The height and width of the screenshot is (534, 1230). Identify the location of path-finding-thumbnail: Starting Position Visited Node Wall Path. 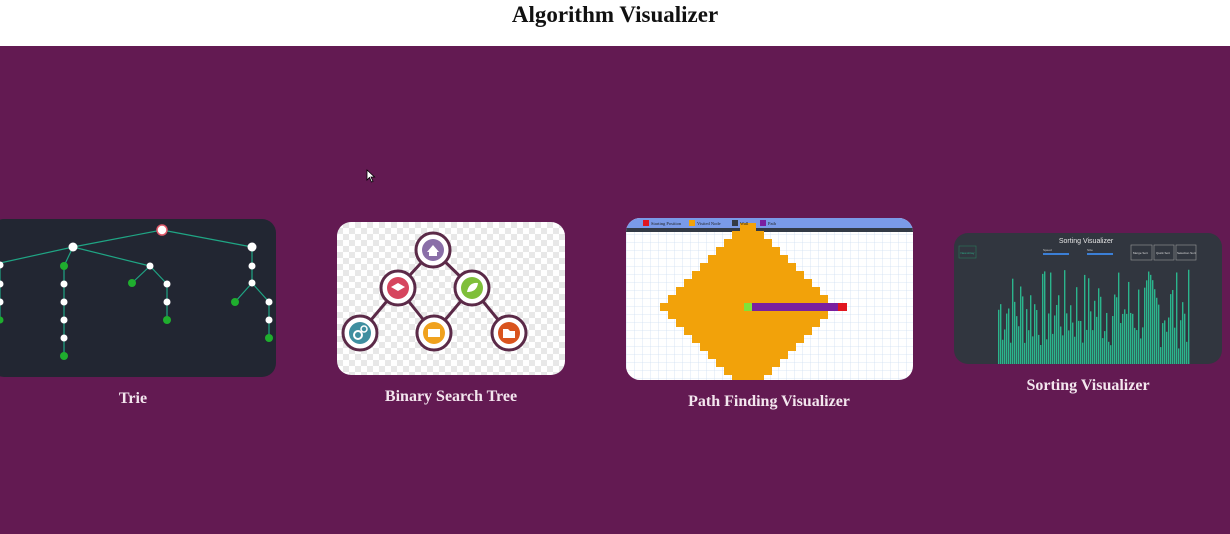
(769, 299).